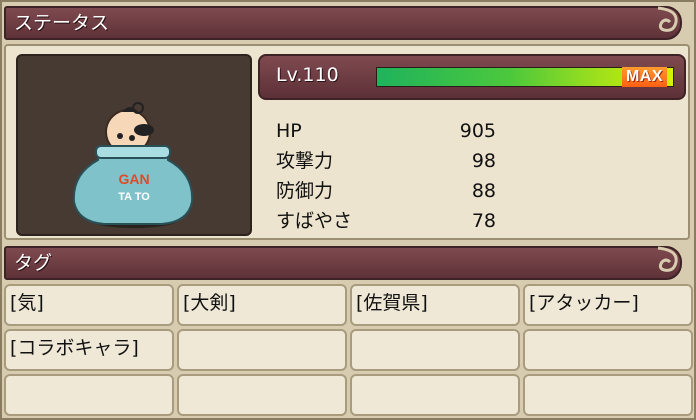 Image resolution: width=696 pixels, height=420 pixels. I want to click on stat-row-defense: 防御力 88, so click(386, 191).